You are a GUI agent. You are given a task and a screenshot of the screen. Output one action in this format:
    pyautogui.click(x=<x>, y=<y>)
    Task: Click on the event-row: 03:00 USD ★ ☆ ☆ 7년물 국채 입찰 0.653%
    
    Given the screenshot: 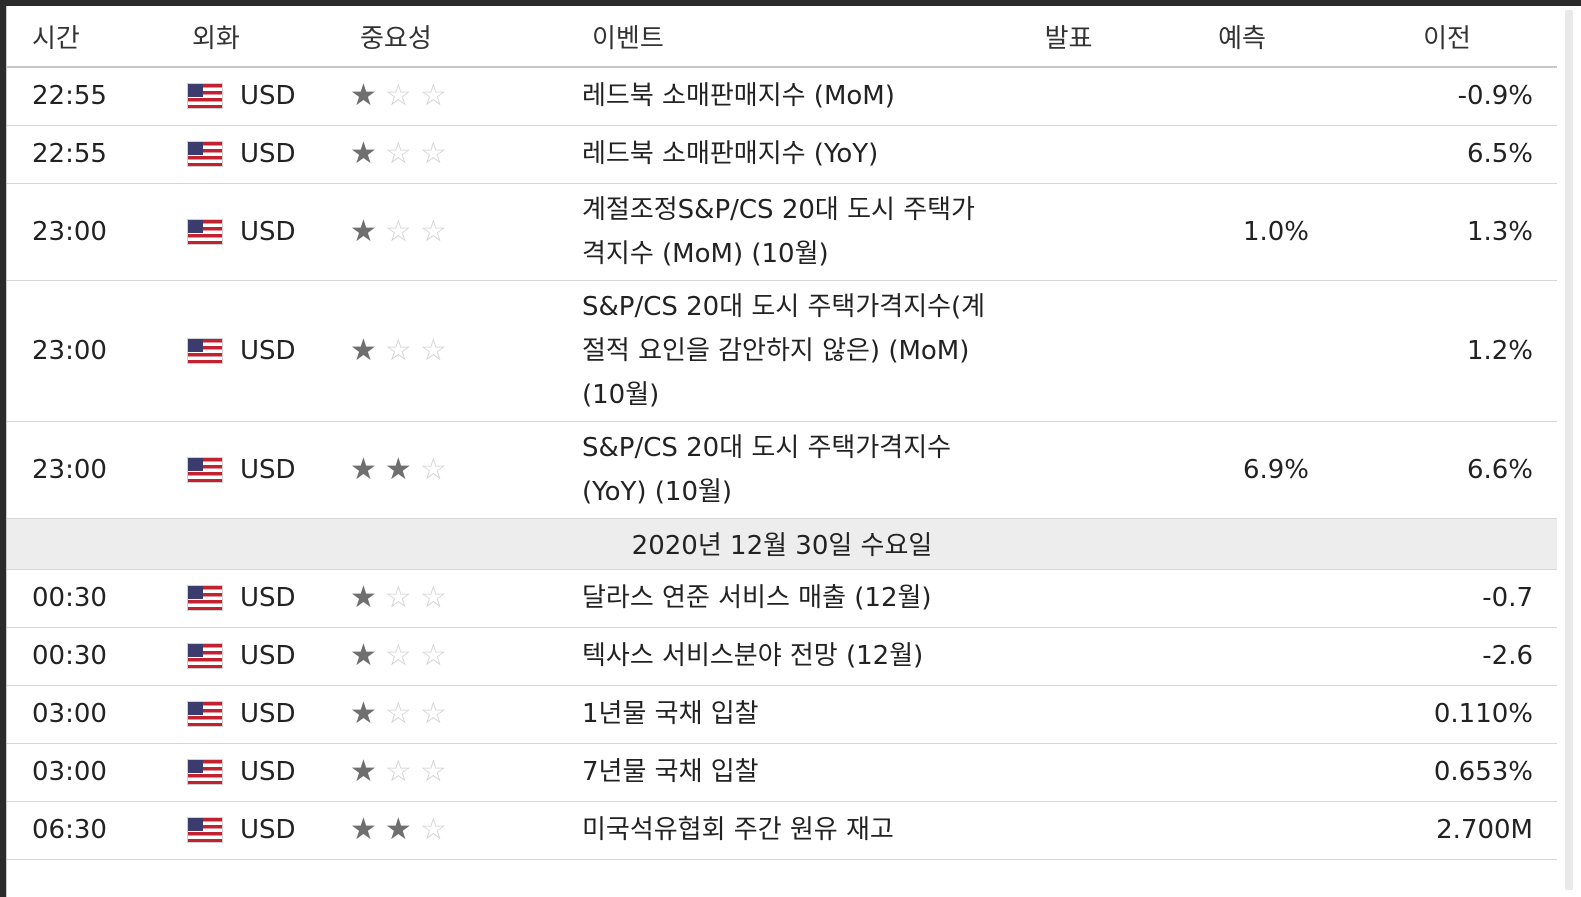 What is the action you would take?
    pyautogui.click(x=782, y=772)
    